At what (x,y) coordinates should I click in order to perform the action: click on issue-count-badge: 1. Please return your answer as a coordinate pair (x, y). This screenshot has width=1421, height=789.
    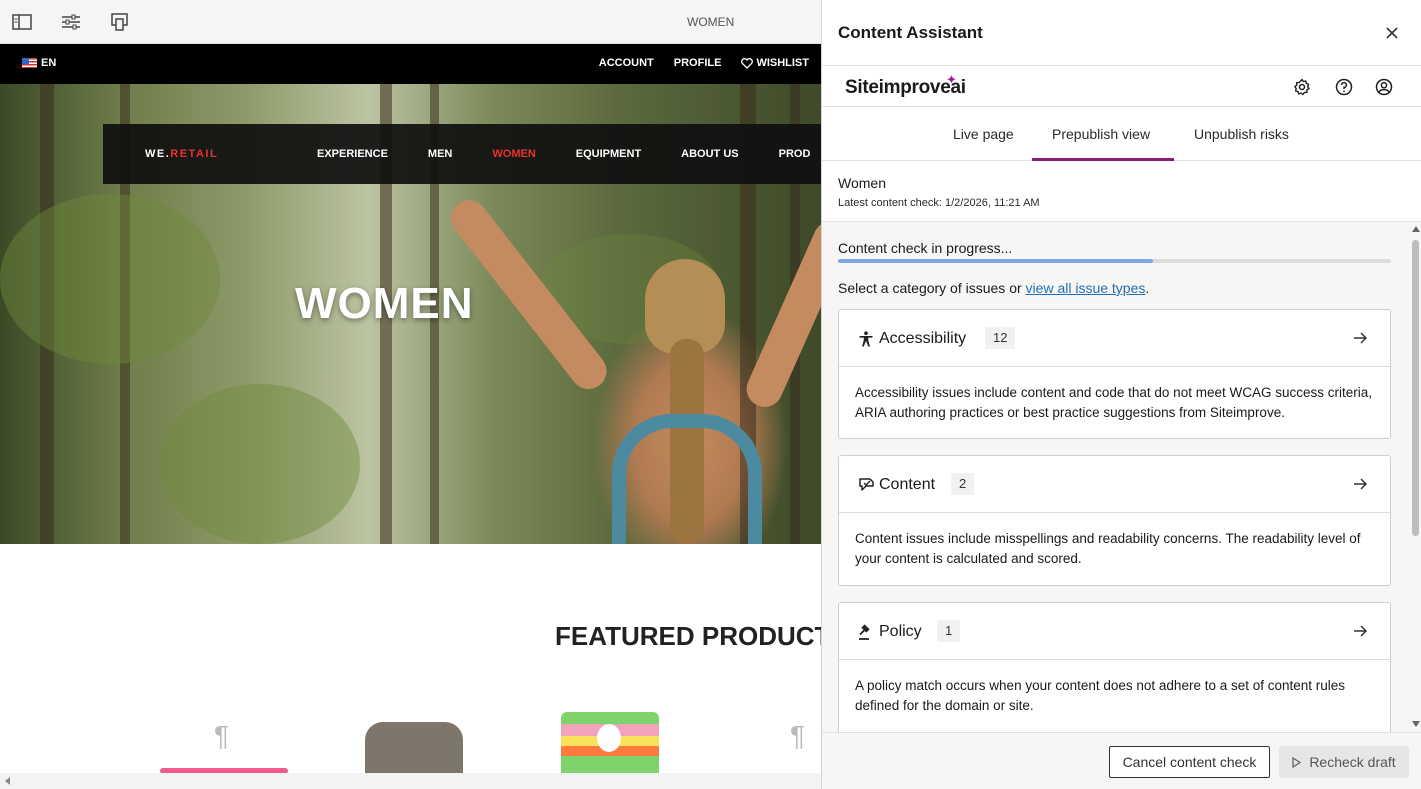
    Looking at the image, I should click on (949, 631).